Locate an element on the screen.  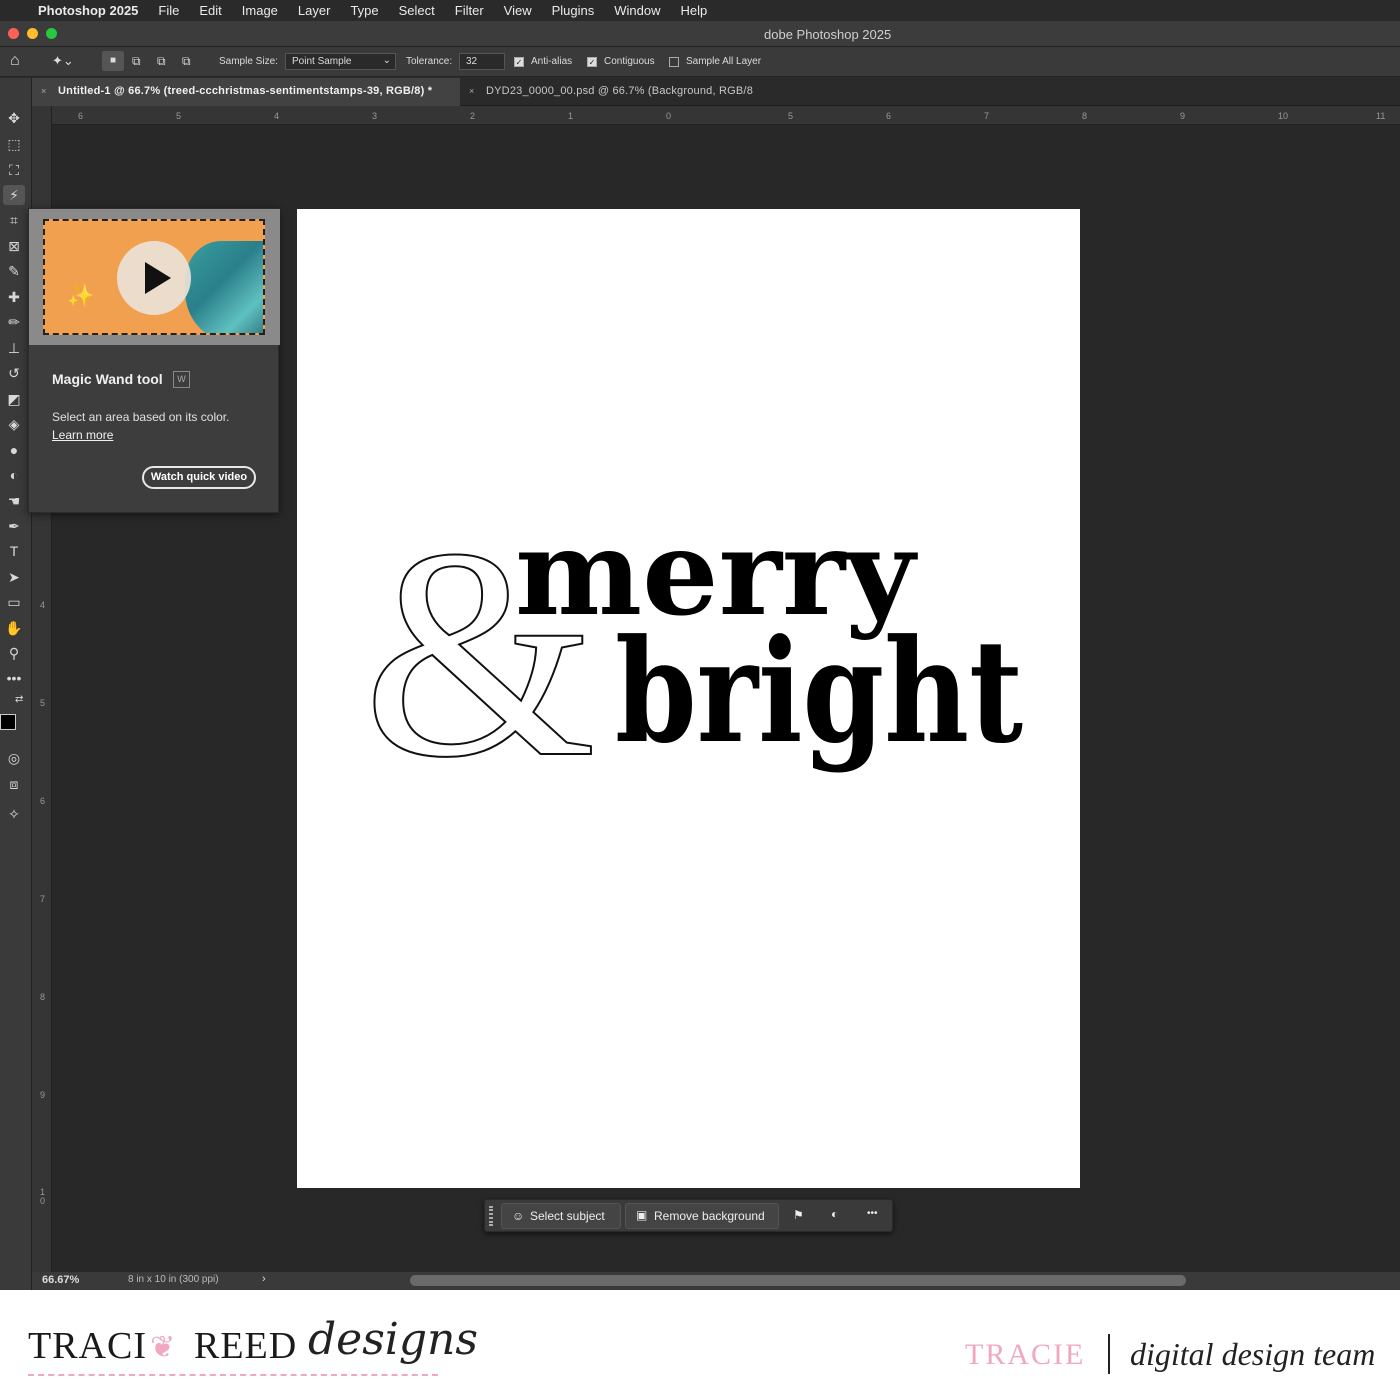
brush-tool-icon: ✏ is located at coordinates (14, 322).